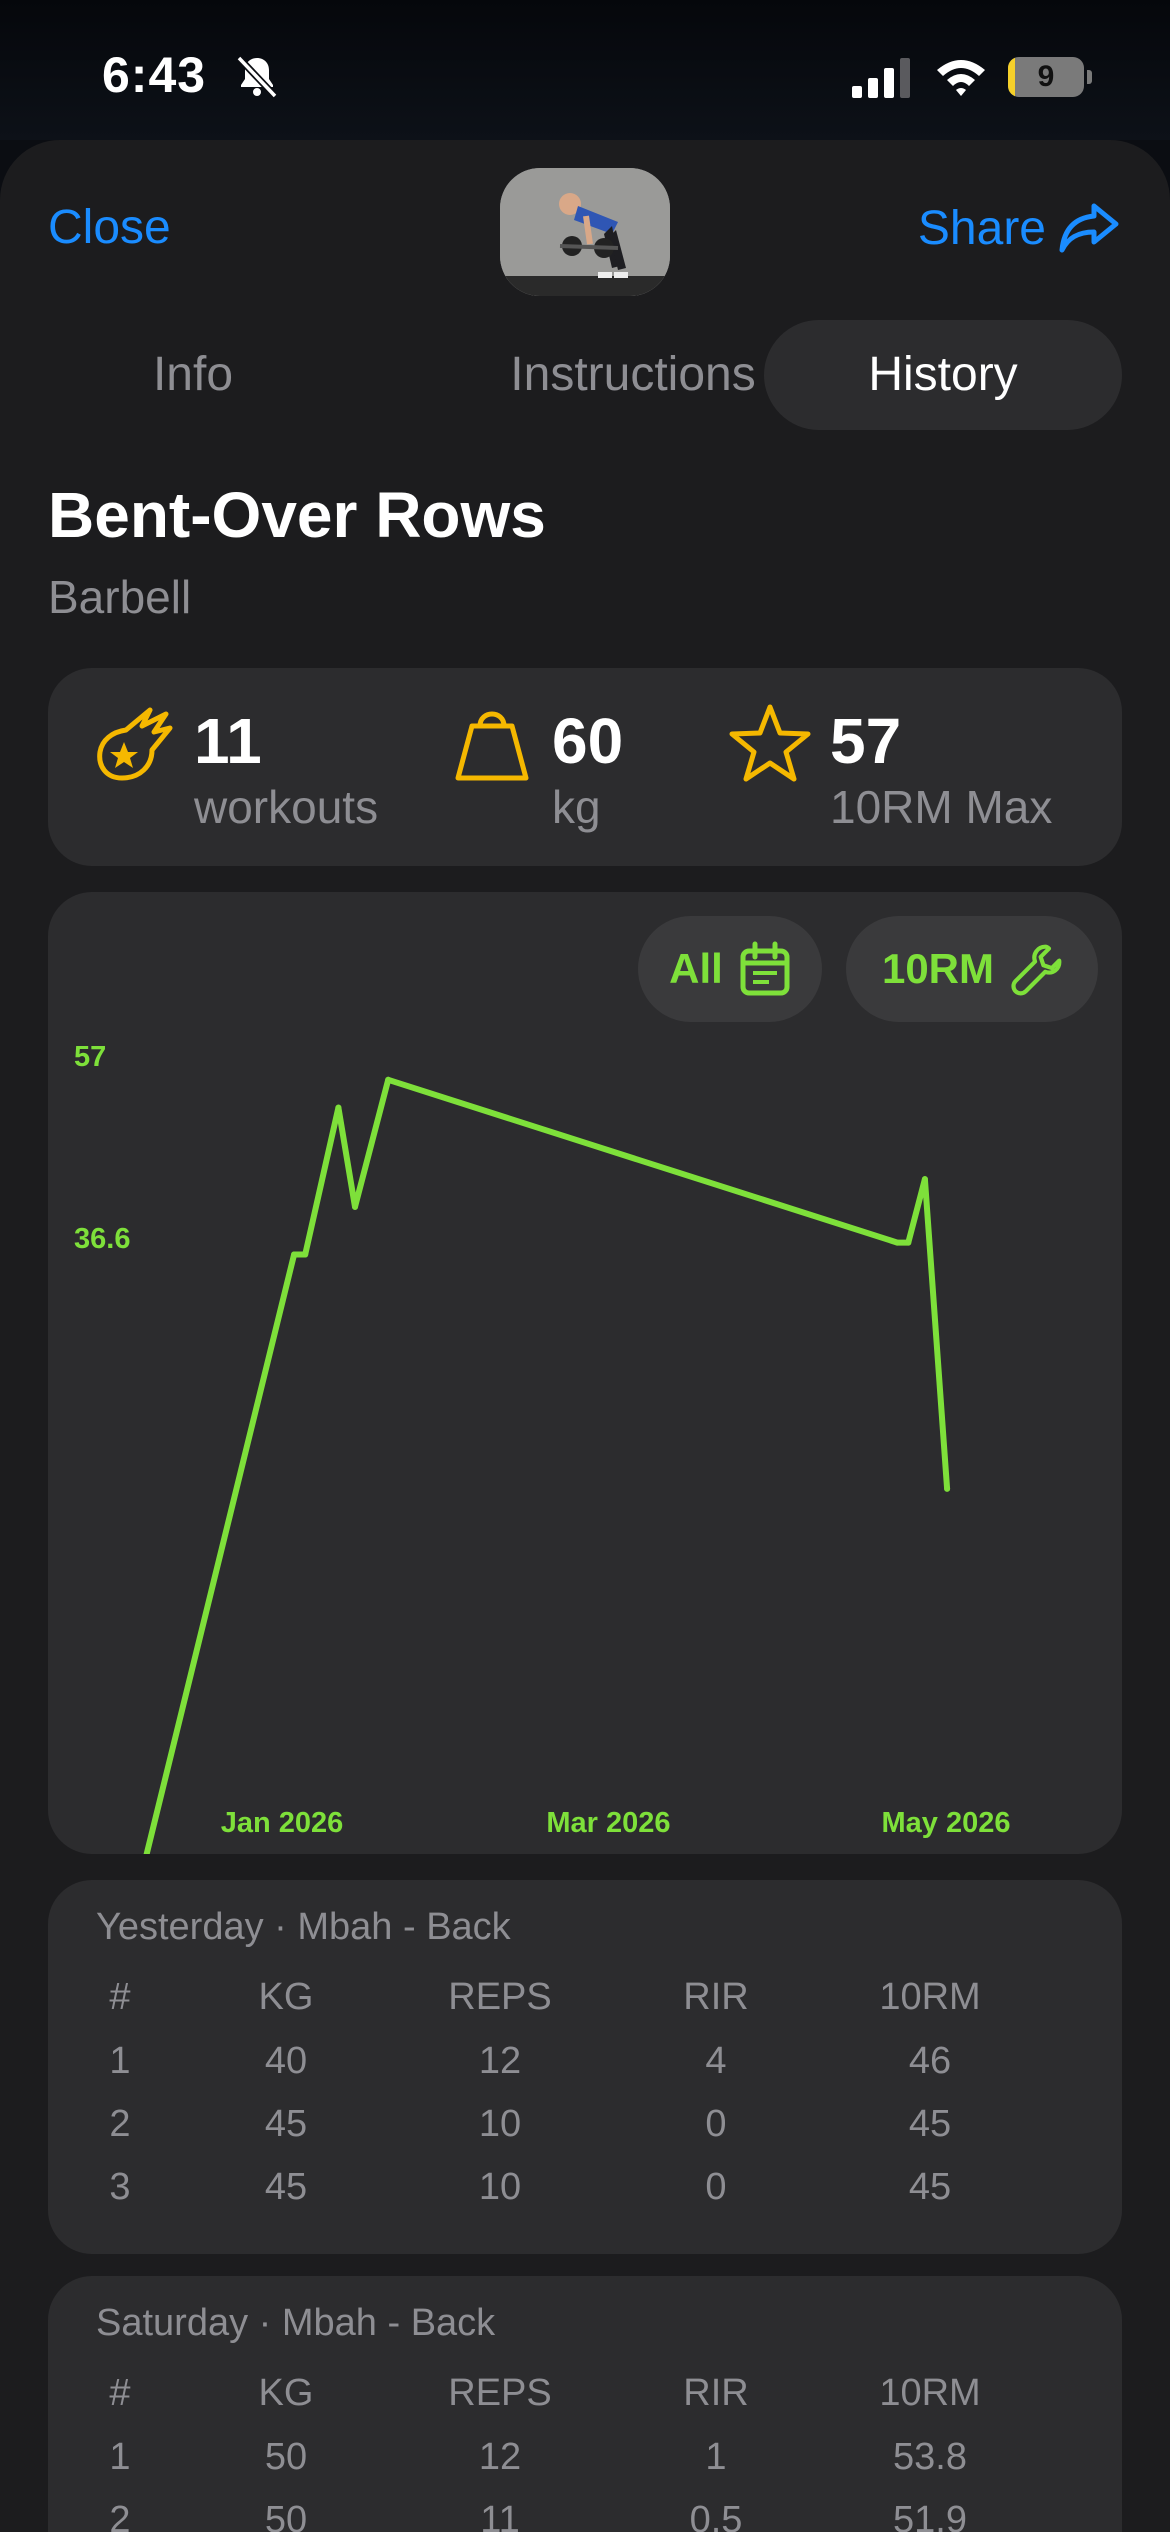 This screenshot has height=2532, width=1170. I want to click on status-time: 6:43, so click(154, 75).